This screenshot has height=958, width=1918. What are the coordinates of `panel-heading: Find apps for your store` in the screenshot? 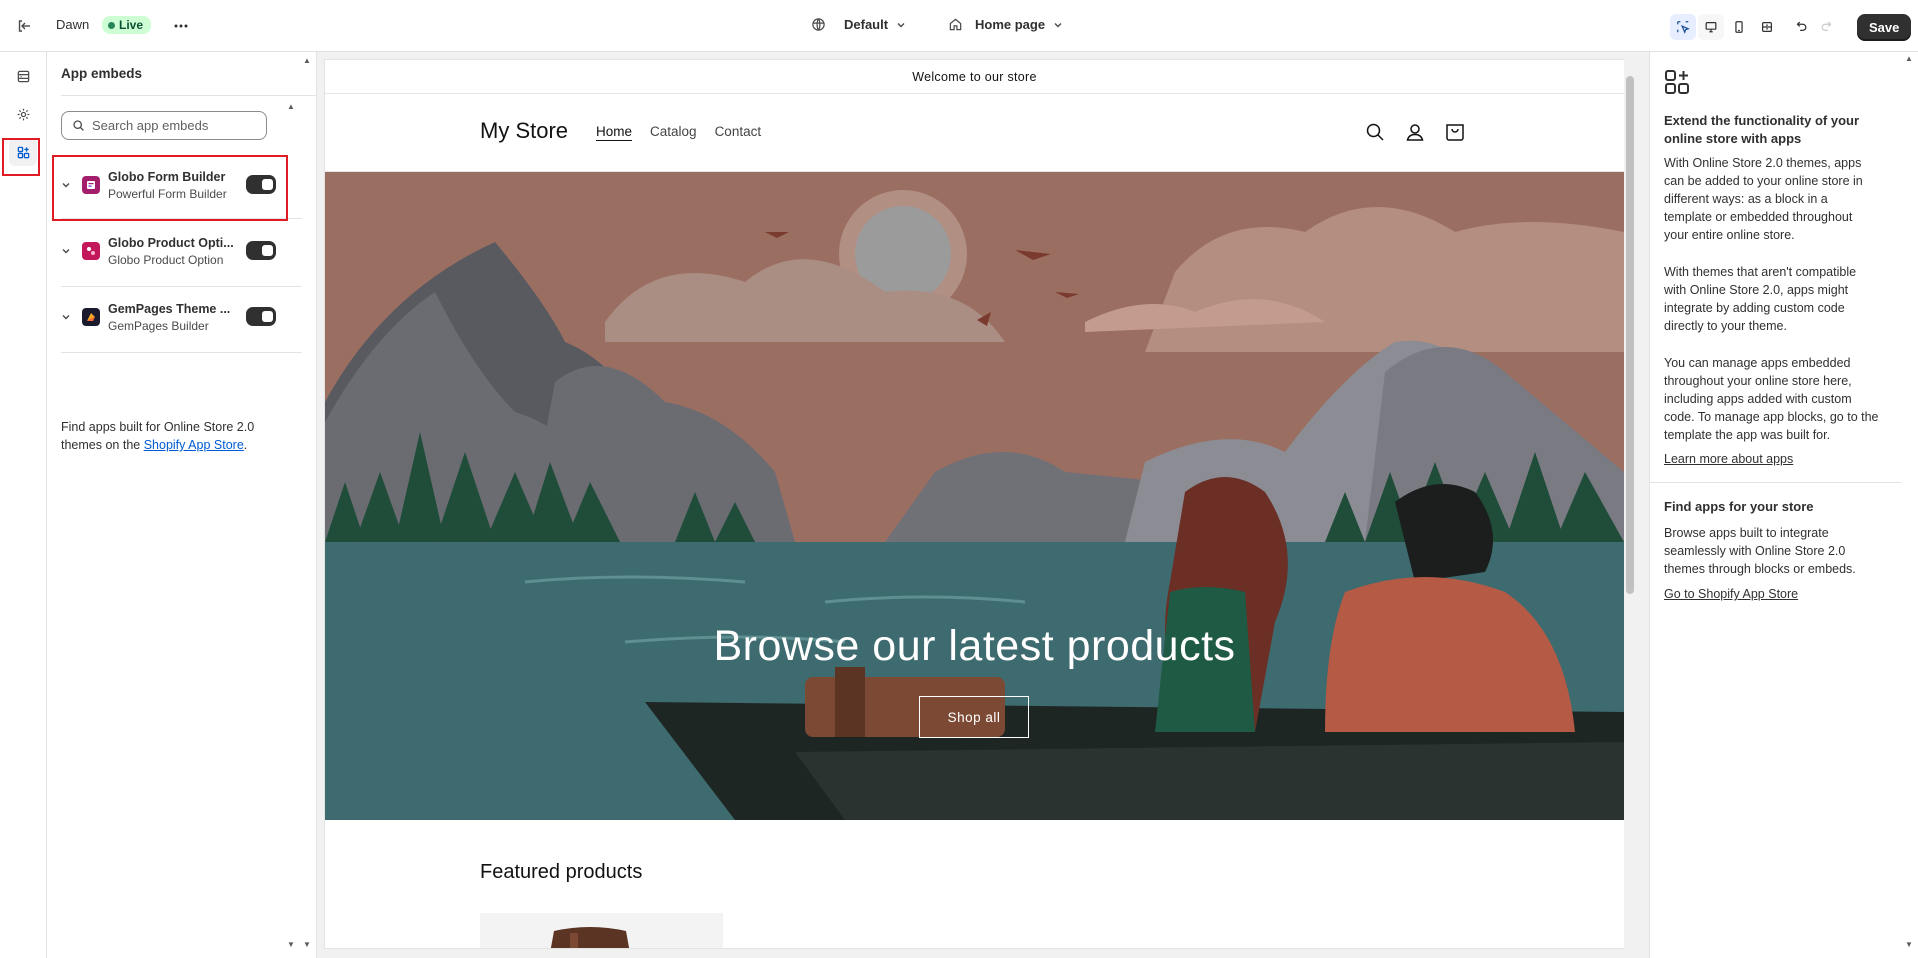 It's located at (1739, 506).